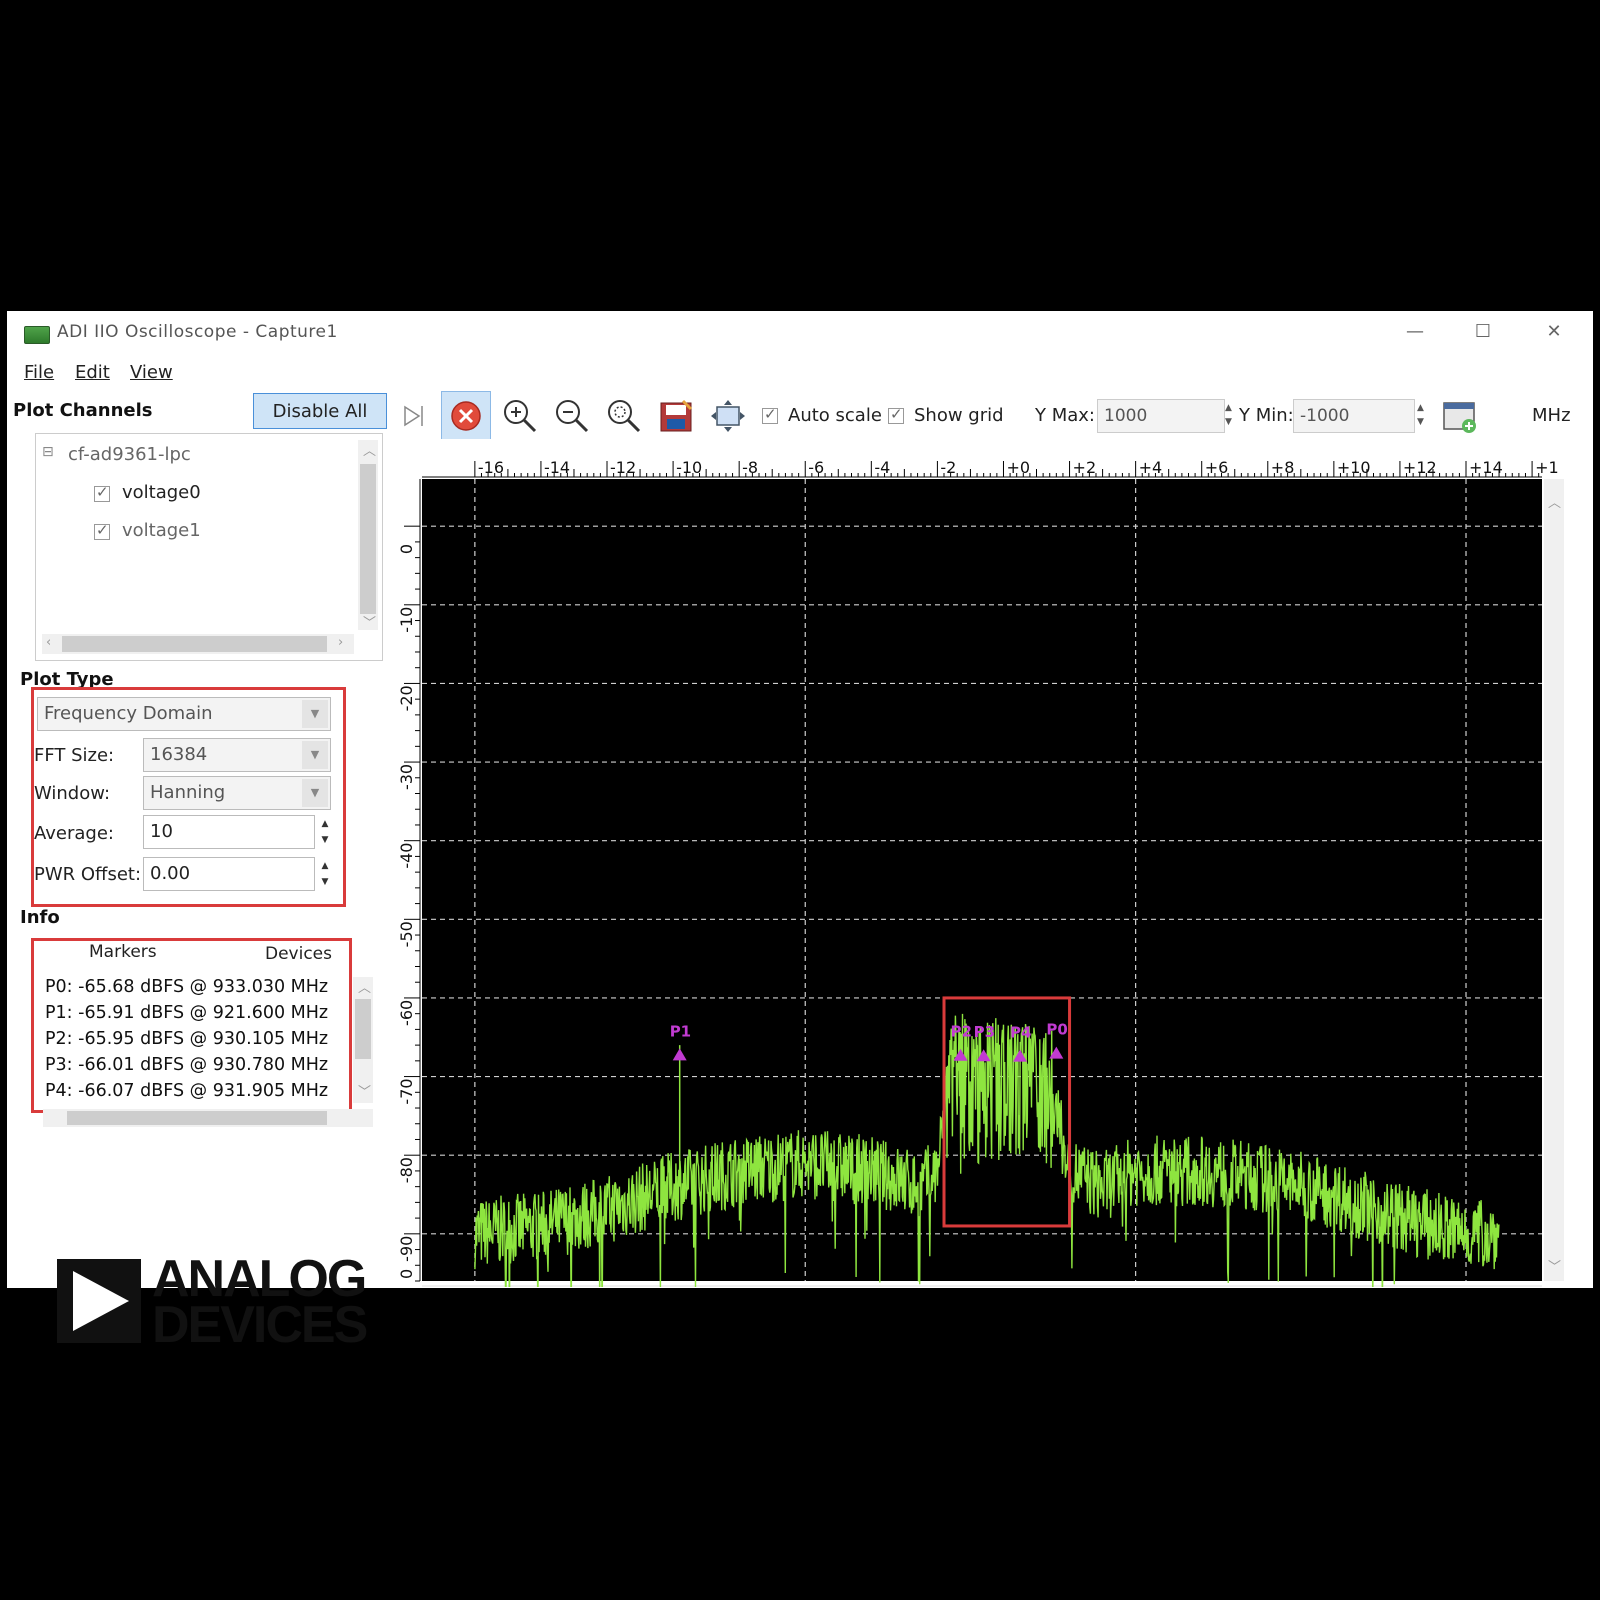 The width and height of the screenshot is (1600, 1600). I want to click on scroll-right-icon: ›, so click(340, 642).